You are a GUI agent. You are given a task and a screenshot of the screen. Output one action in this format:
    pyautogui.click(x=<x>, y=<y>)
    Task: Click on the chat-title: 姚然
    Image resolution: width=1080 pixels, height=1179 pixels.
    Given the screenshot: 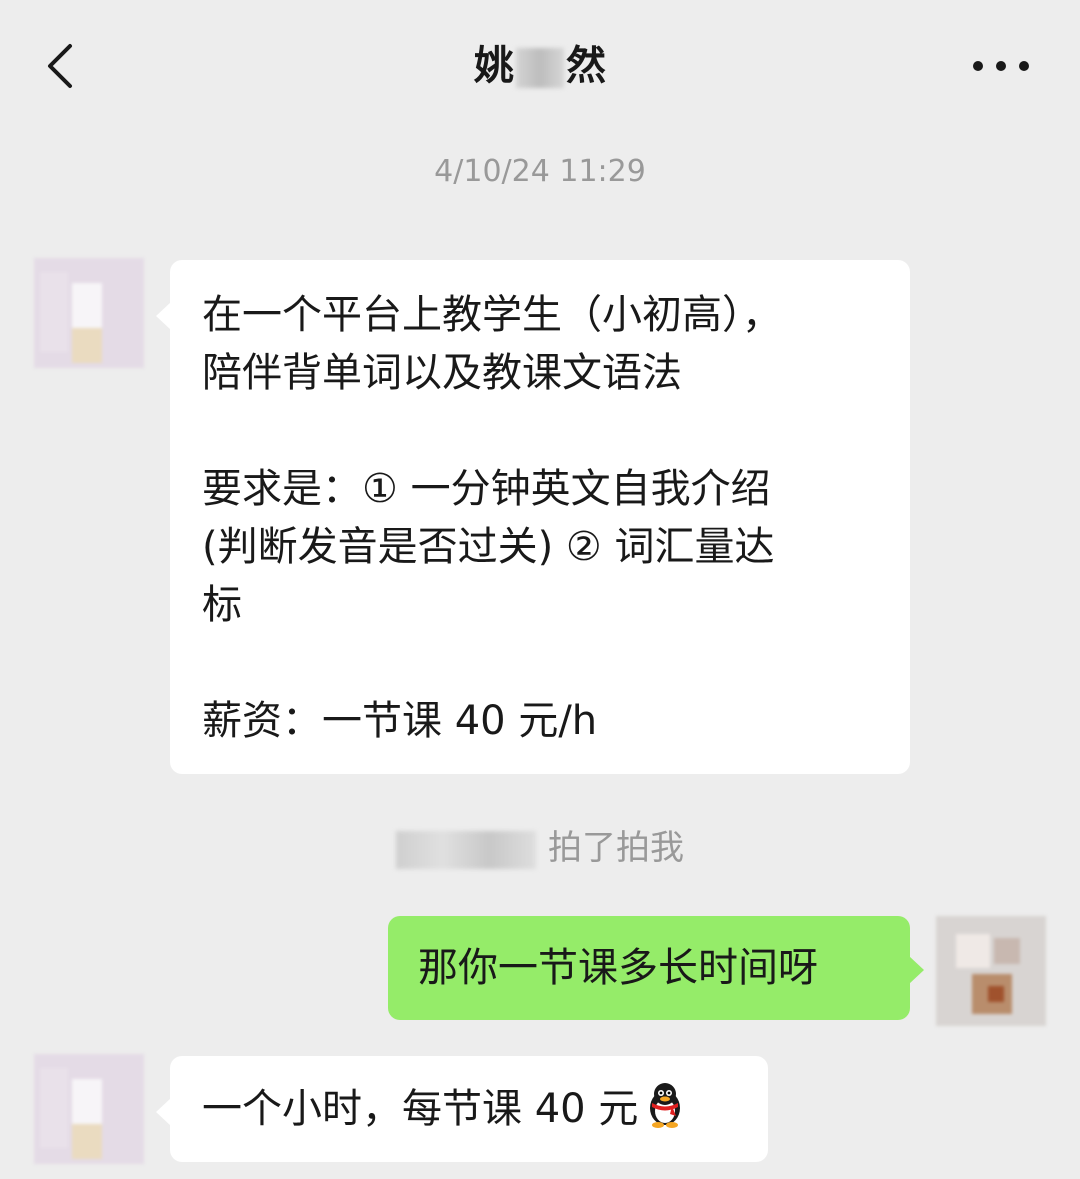 What is the action you would take?
    pyautogui.click(x=540, y=66)
    